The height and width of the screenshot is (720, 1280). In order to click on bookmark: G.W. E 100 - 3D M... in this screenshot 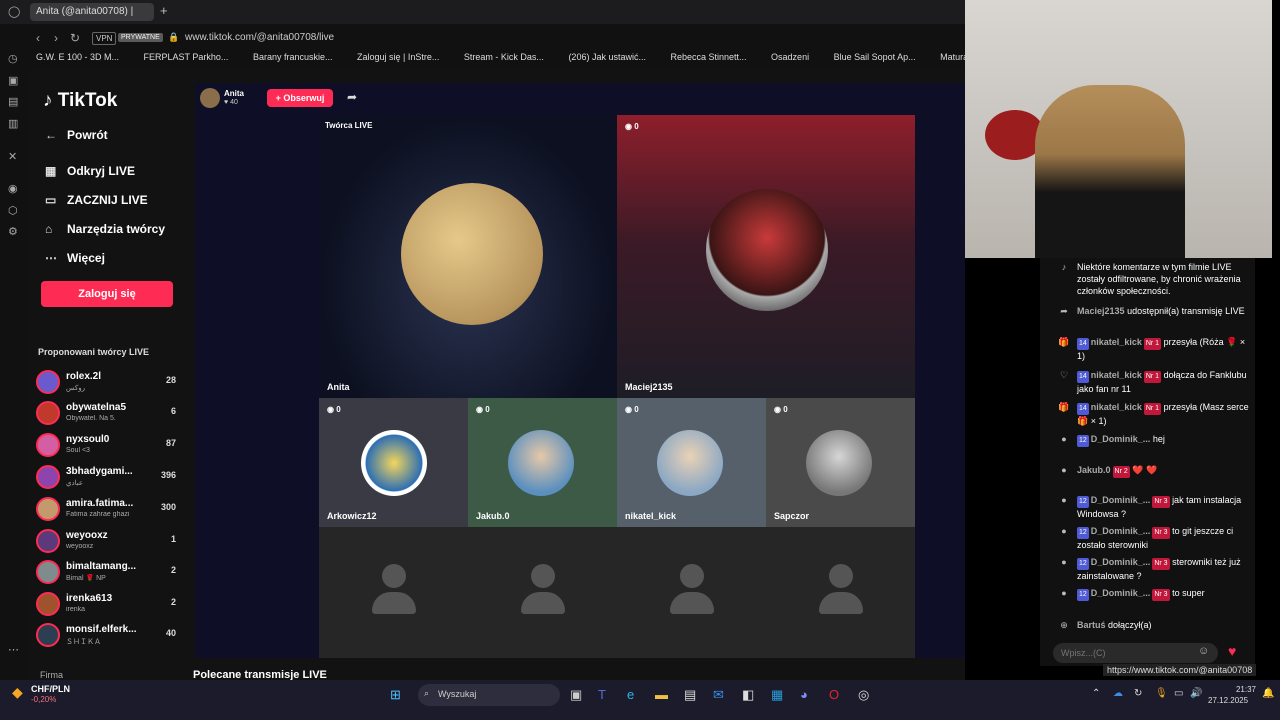, I will do `click(77, 57)`.